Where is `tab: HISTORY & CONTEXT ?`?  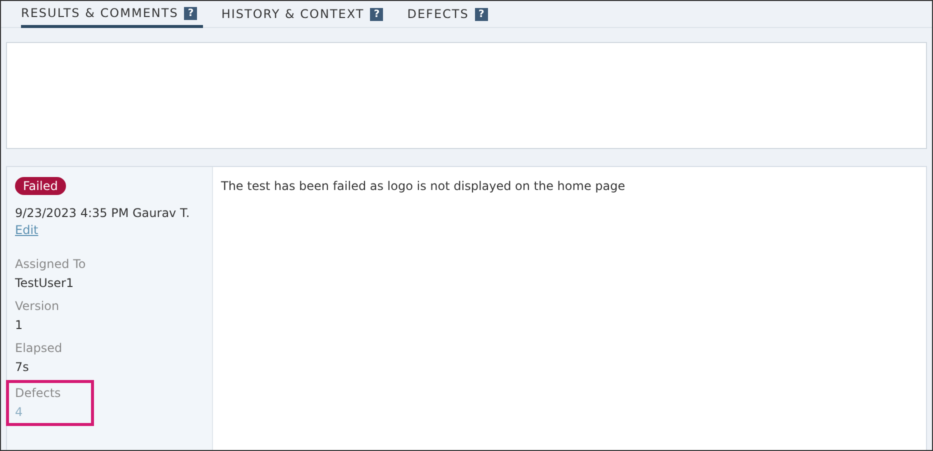
tab: HISTORY & CONTEXT ? is located at coordinates (314, 14).